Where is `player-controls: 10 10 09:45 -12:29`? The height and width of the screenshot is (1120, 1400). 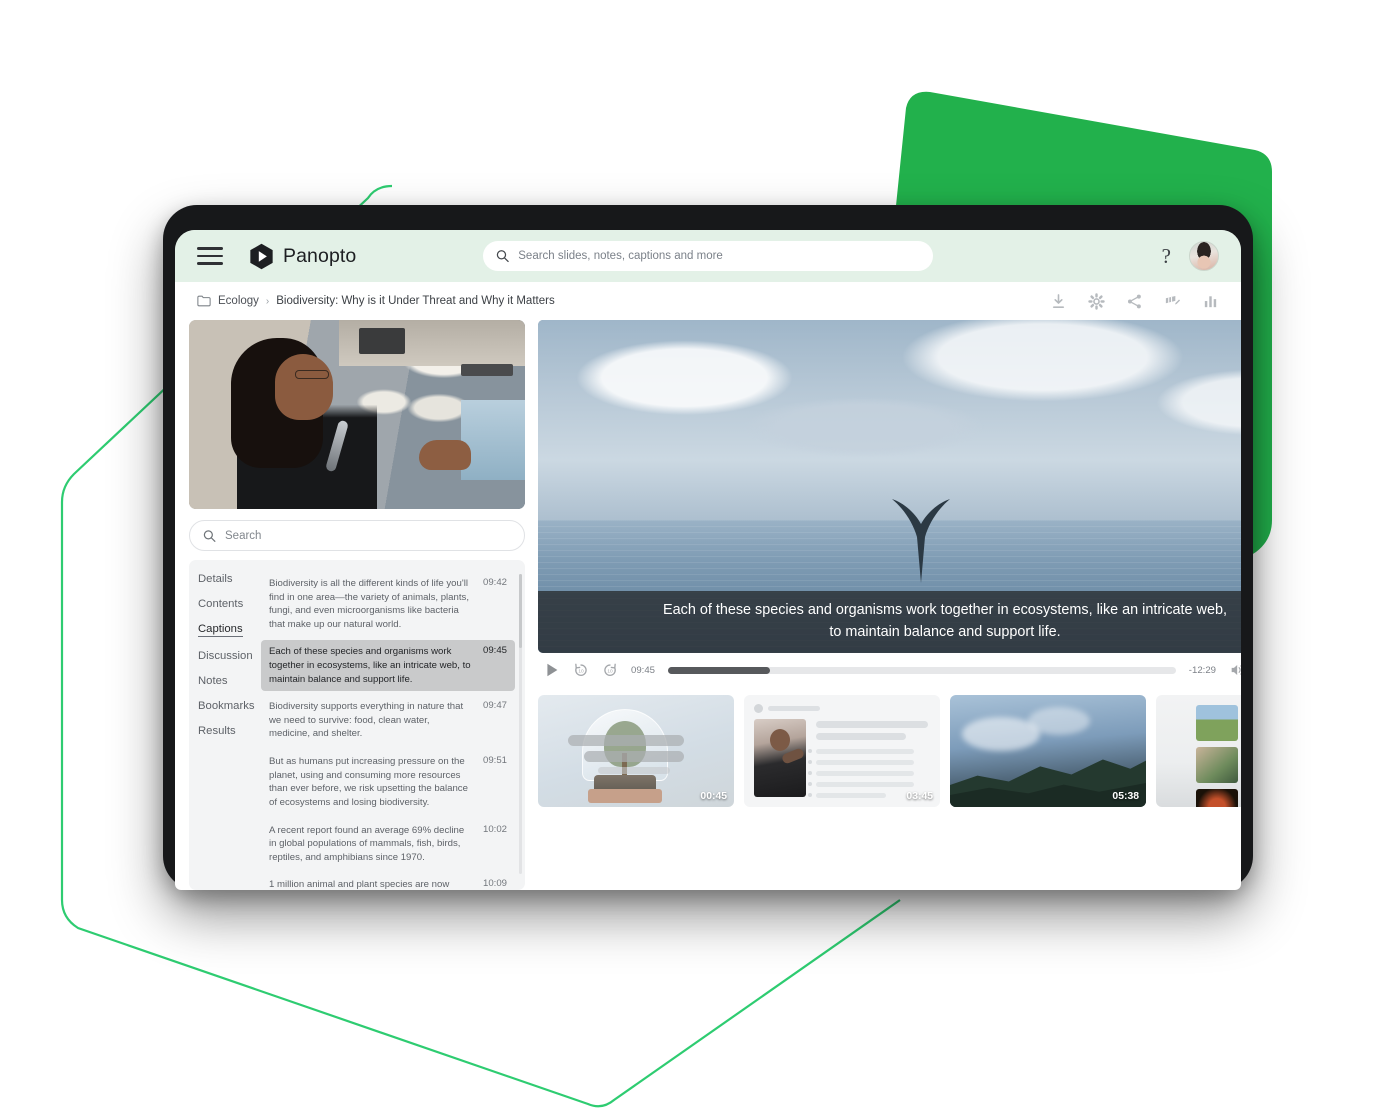 player-controls: 10 10 09:45 -12:29 is located at coordinates (889, 670).